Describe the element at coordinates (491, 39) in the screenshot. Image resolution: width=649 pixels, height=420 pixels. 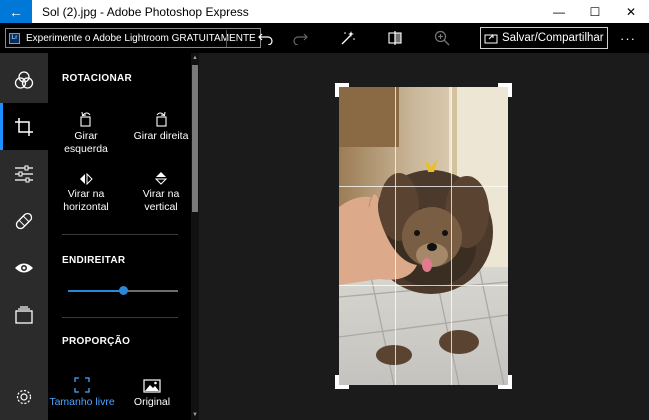
I see `share-icon` at that location.